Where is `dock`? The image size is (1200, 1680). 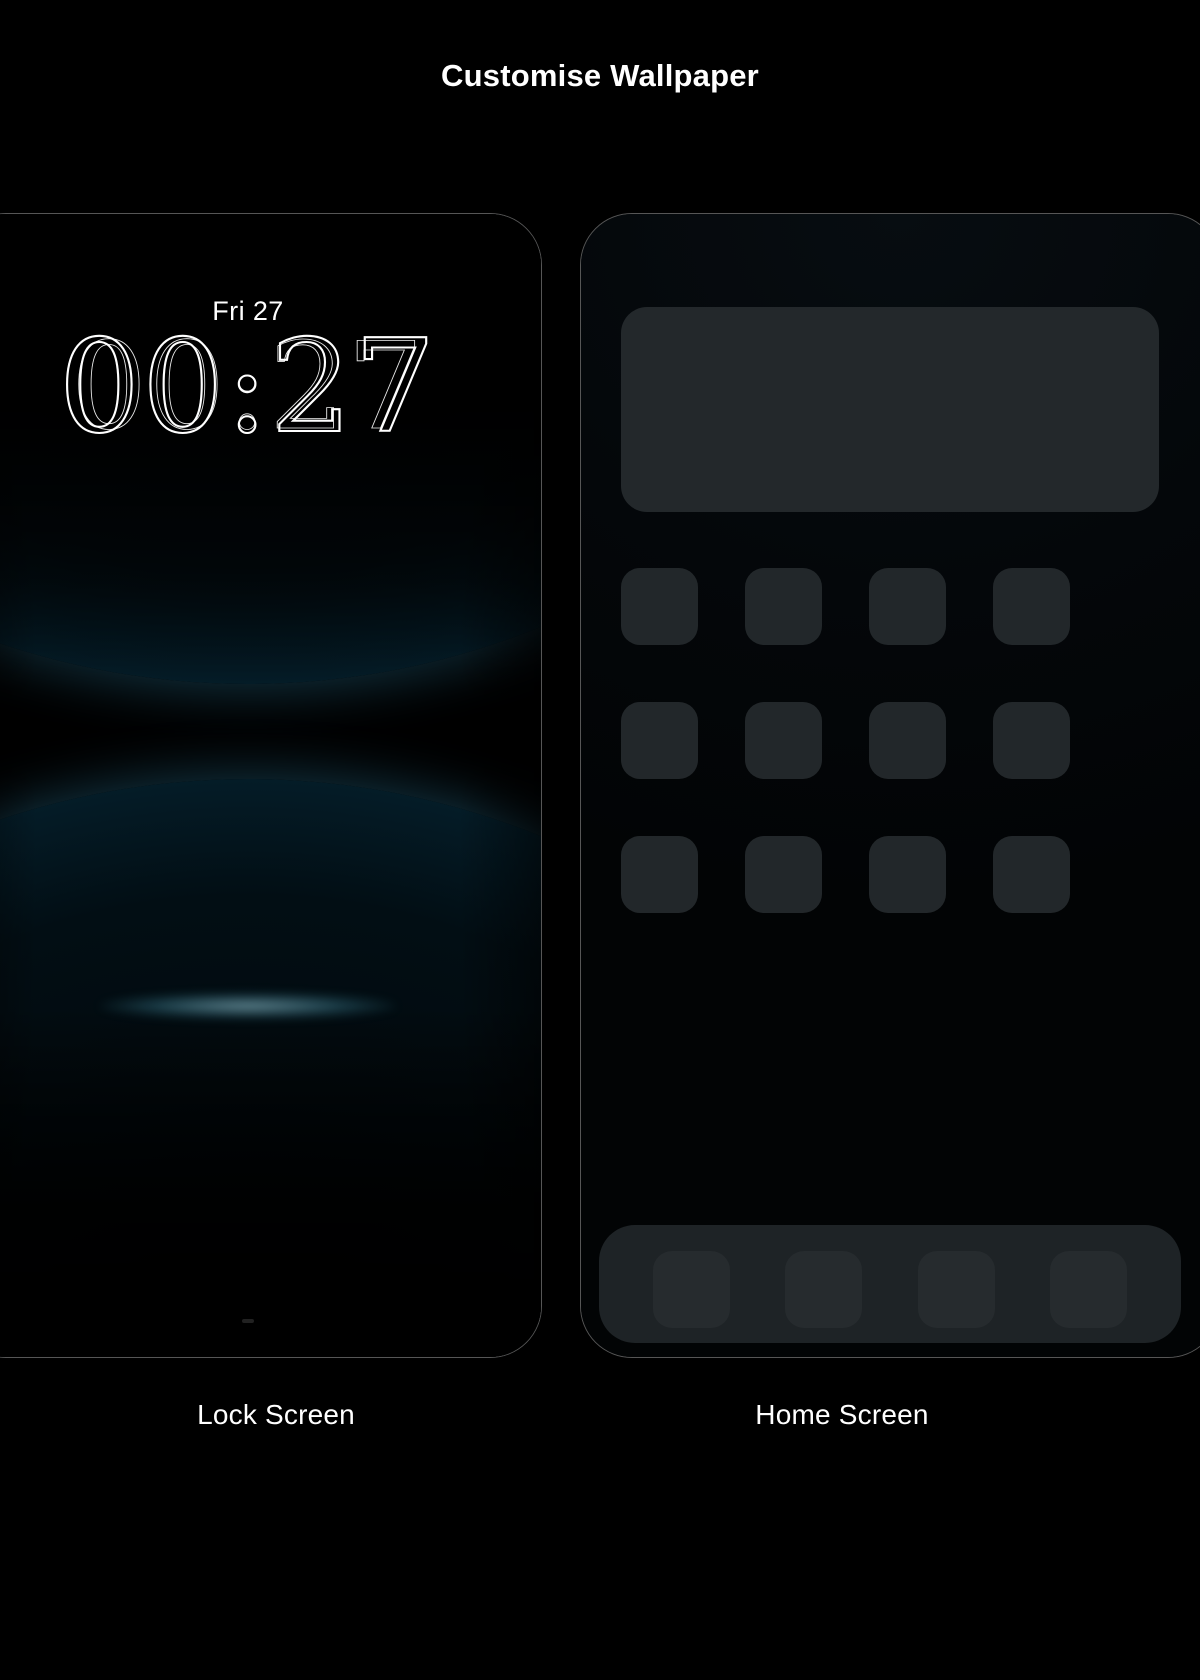
dock is located at coordinates (890, 1284).